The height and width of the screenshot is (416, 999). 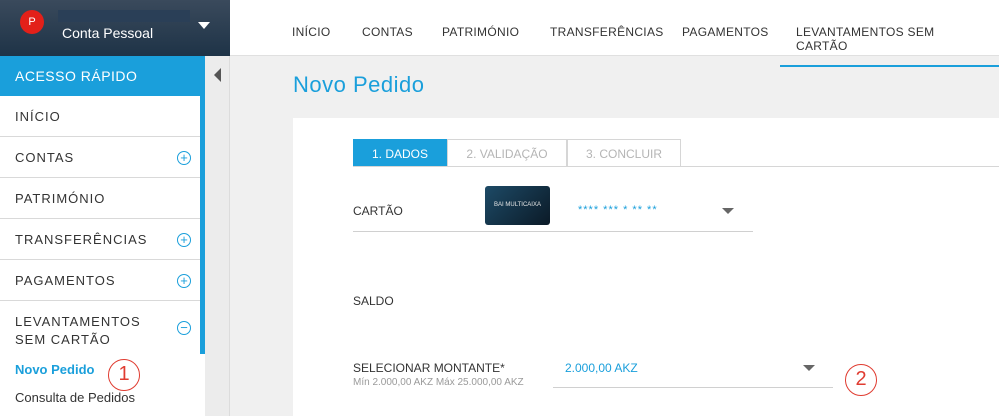 What do you see at coordinates (373, 301) in the screenshot?
I see `saldo-label: SALDO` at bounding box center [373, 301].